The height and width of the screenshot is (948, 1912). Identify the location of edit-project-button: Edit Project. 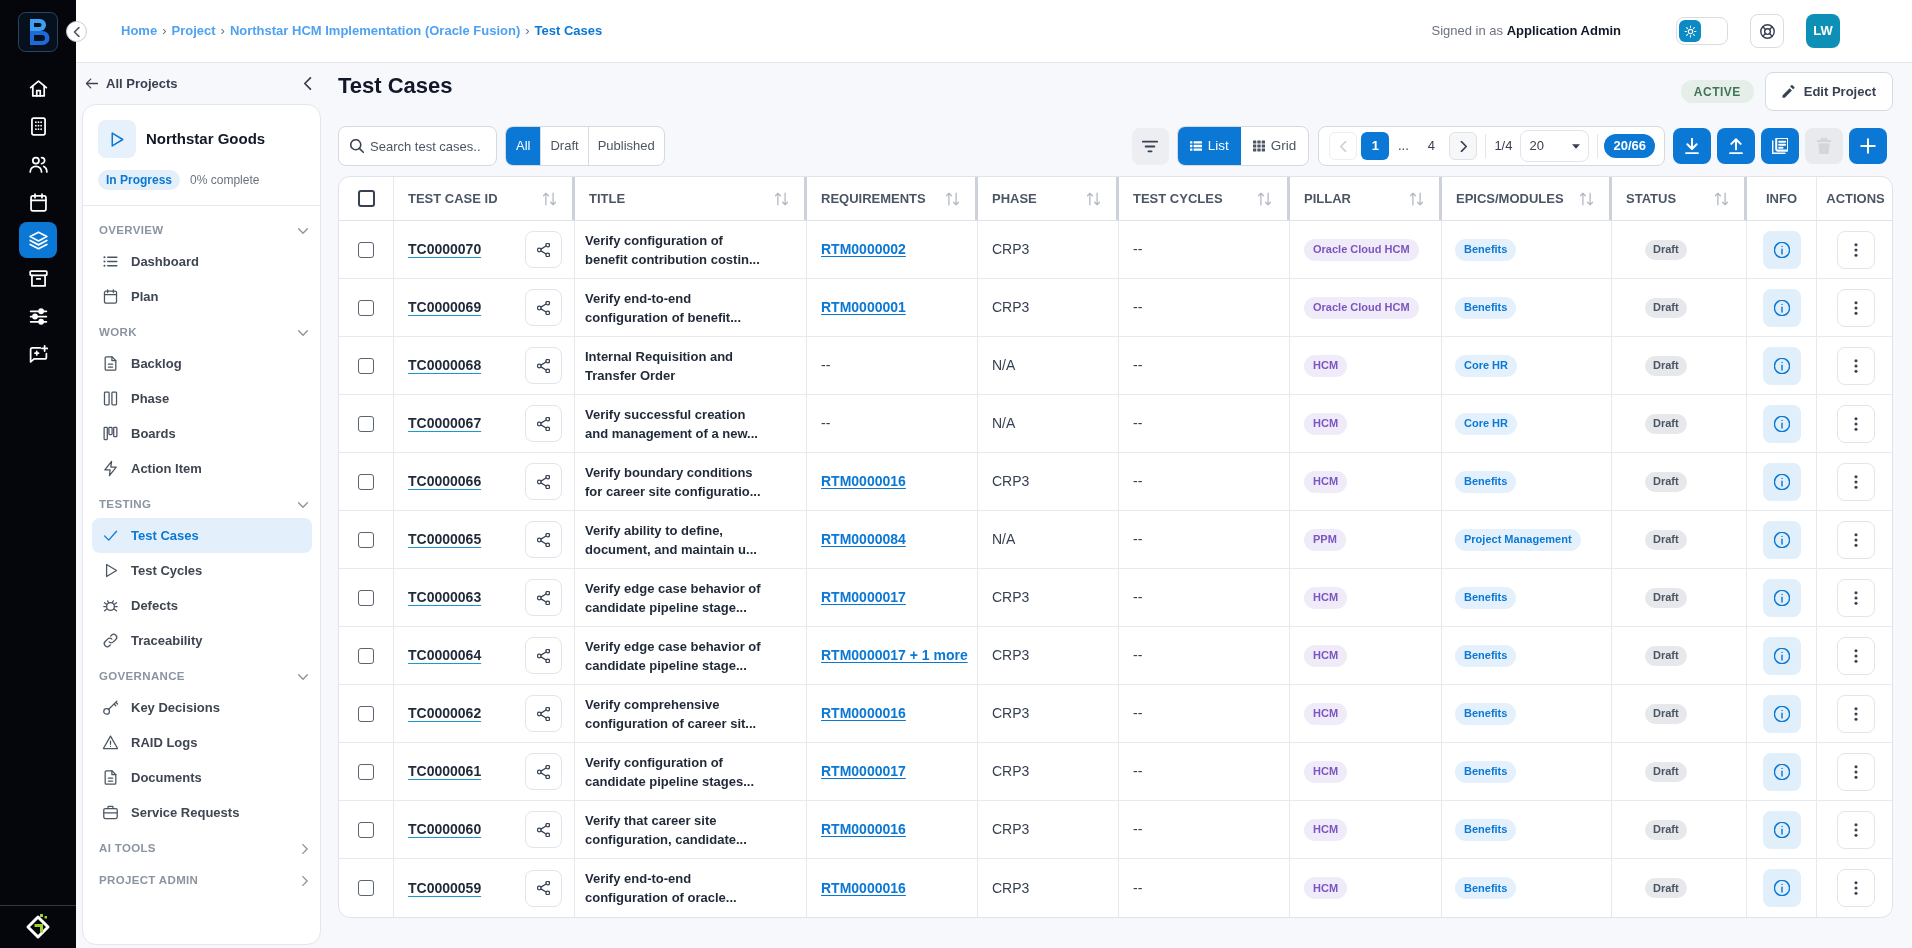
(1828, 91).